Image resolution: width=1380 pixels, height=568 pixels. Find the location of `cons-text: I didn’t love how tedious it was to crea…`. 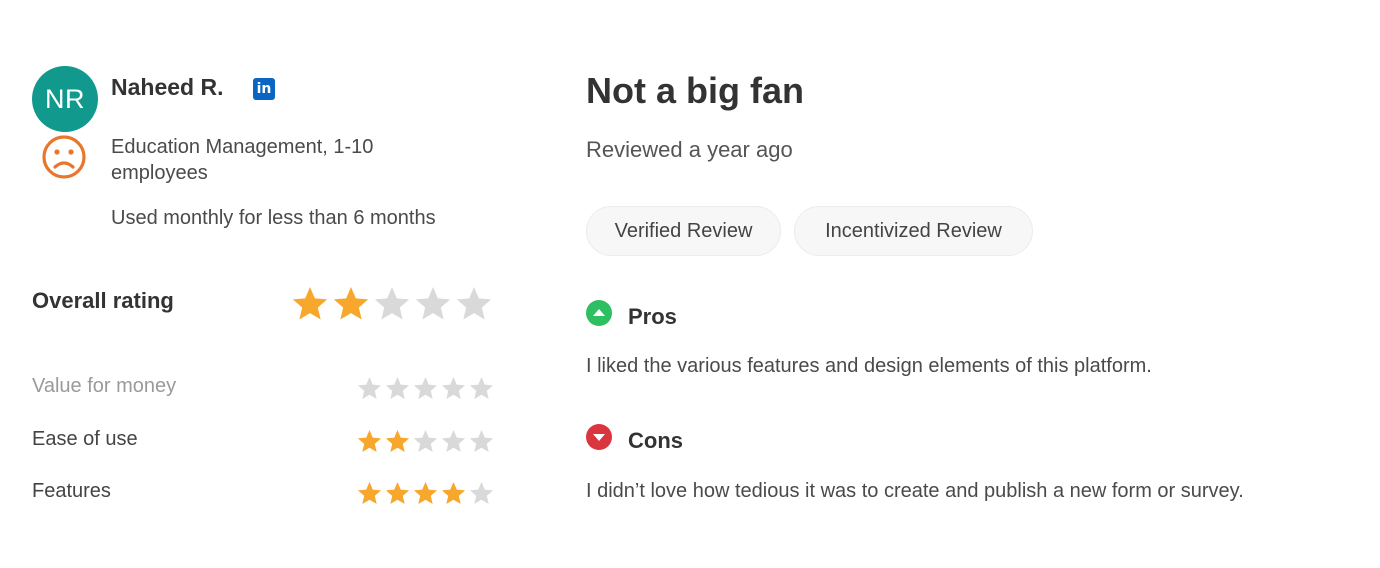

cons-text: I didn’t love how tedious it was to crea… is located at coordinates (915, 491).